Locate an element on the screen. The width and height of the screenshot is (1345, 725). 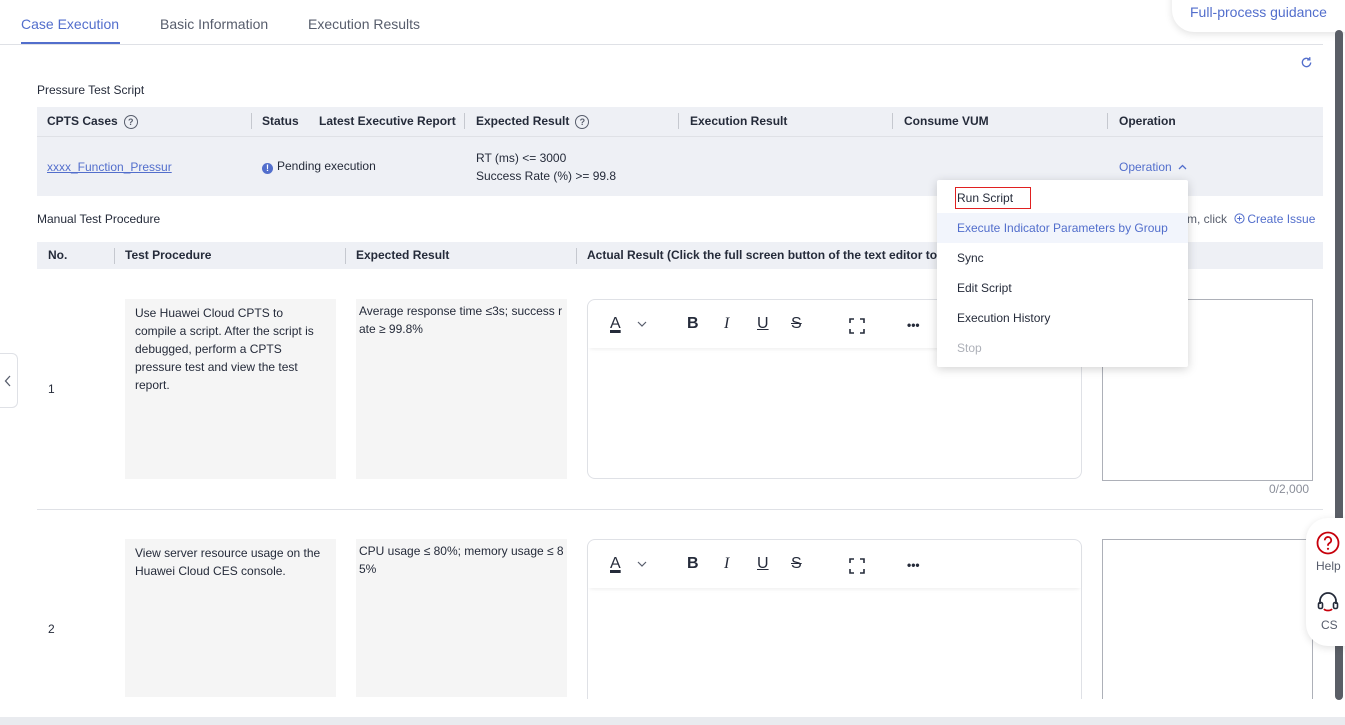
expected-success-rate: Success Rate (%) >= 99.8 is located at coordinates (546, 176).